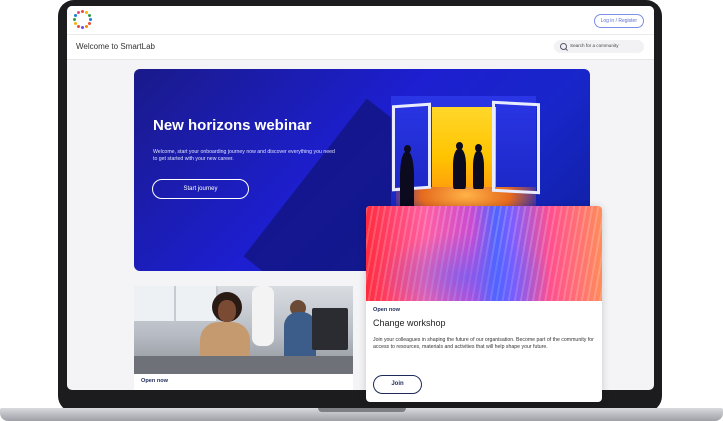 This screenshot has width=723, height=421. Describe the element at coordinates (263, 316) in the screenshot. I see `office-coworker-standing` at that location.